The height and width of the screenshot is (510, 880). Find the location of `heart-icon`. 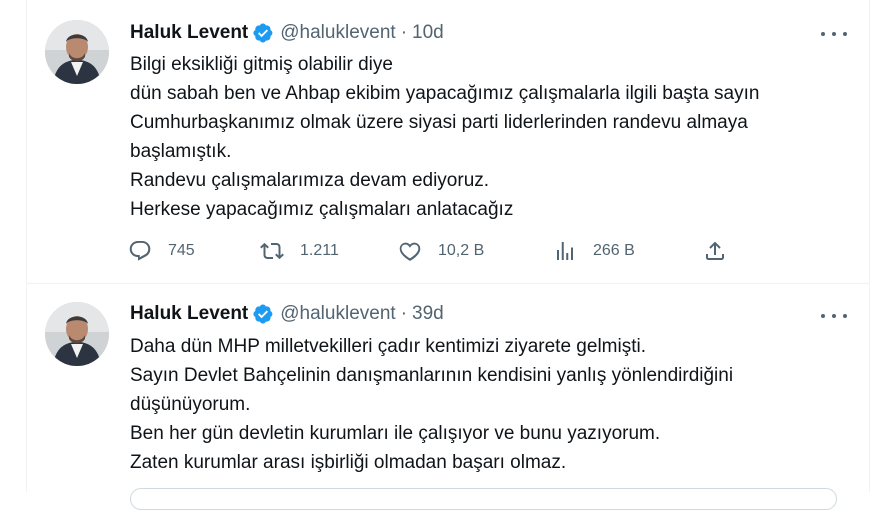

heart-icon is located at coordinates (410, 251).